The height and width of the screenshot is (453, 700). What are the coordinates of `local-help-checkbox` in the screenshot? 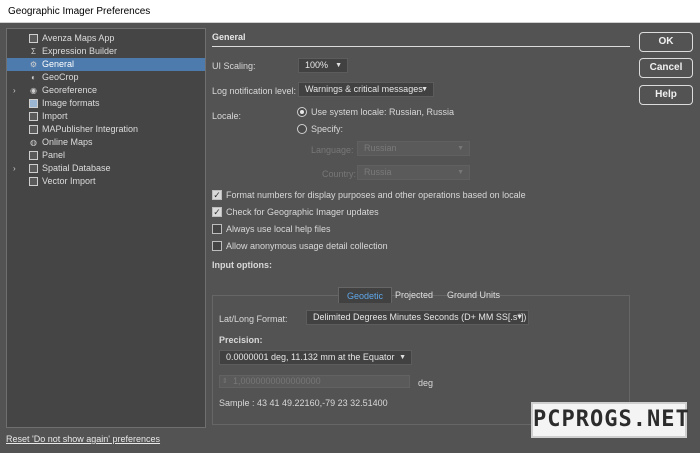 It's located at (217, 229).